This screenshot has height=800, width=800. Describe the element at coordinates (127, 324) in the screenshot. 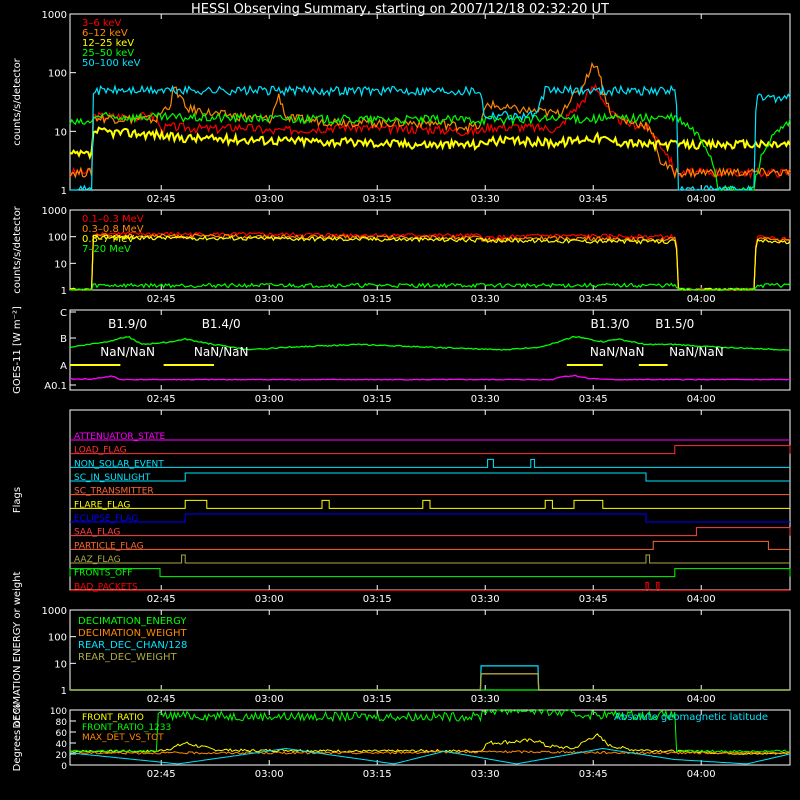

I see `goes-class-label: B1.9/0` at that location.